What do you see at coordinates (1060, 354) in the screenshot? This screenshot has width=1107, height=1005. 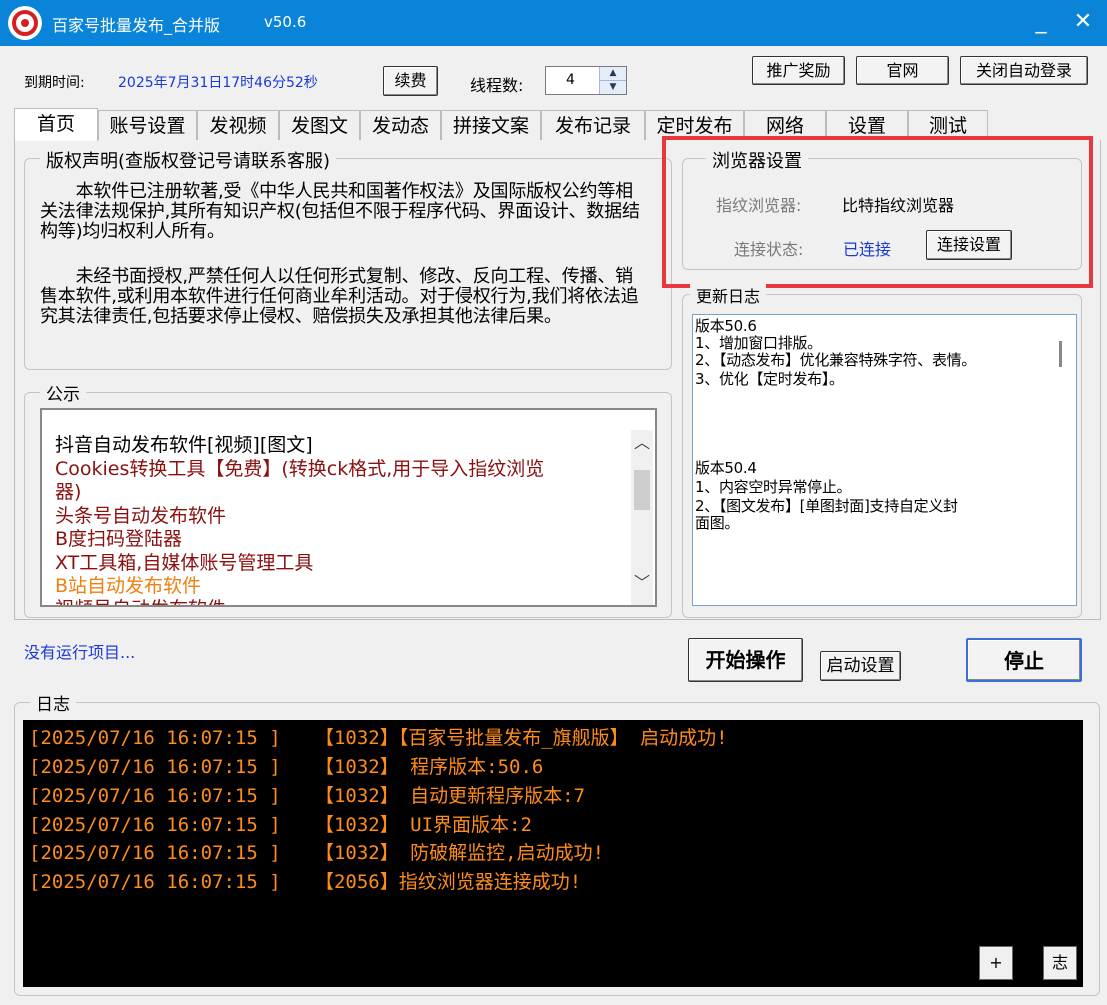 I see `changelog-scroll-indicator` at bounding box center [1060, 354].